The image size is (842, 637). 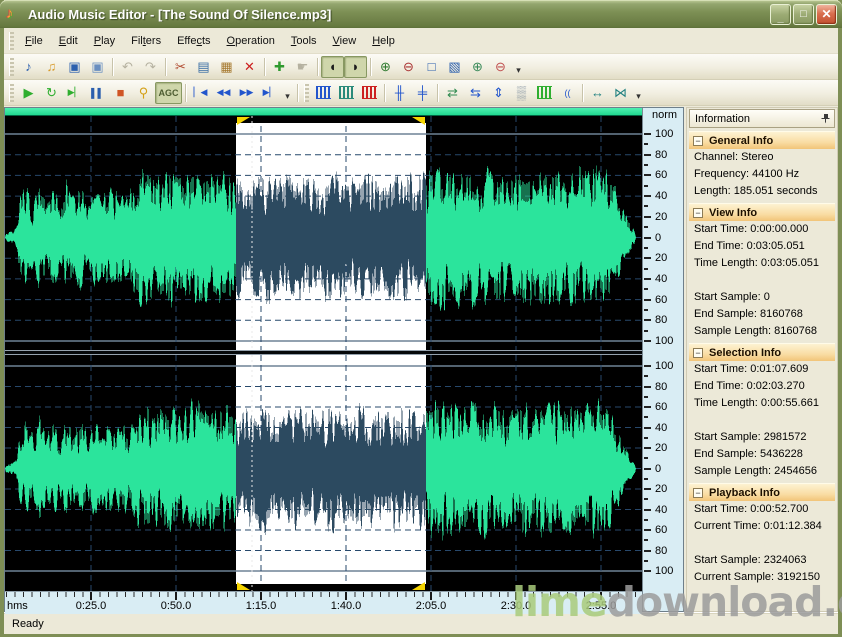 I want to click on play-icon: ▶, so click(x=28, y=92).